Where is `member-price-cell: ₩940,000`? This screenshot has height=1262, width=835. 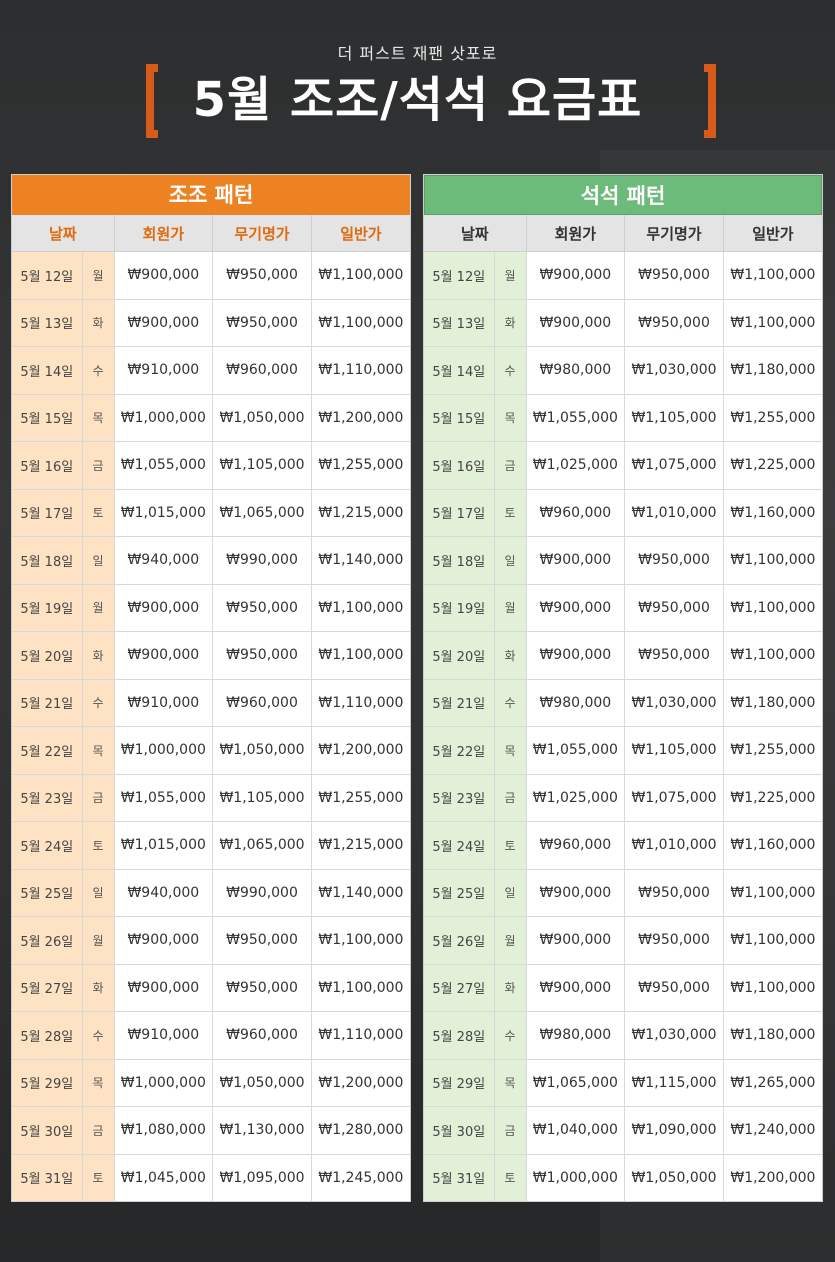 member-price-cell: ₩940,000 is located at coordinates (164, 893).